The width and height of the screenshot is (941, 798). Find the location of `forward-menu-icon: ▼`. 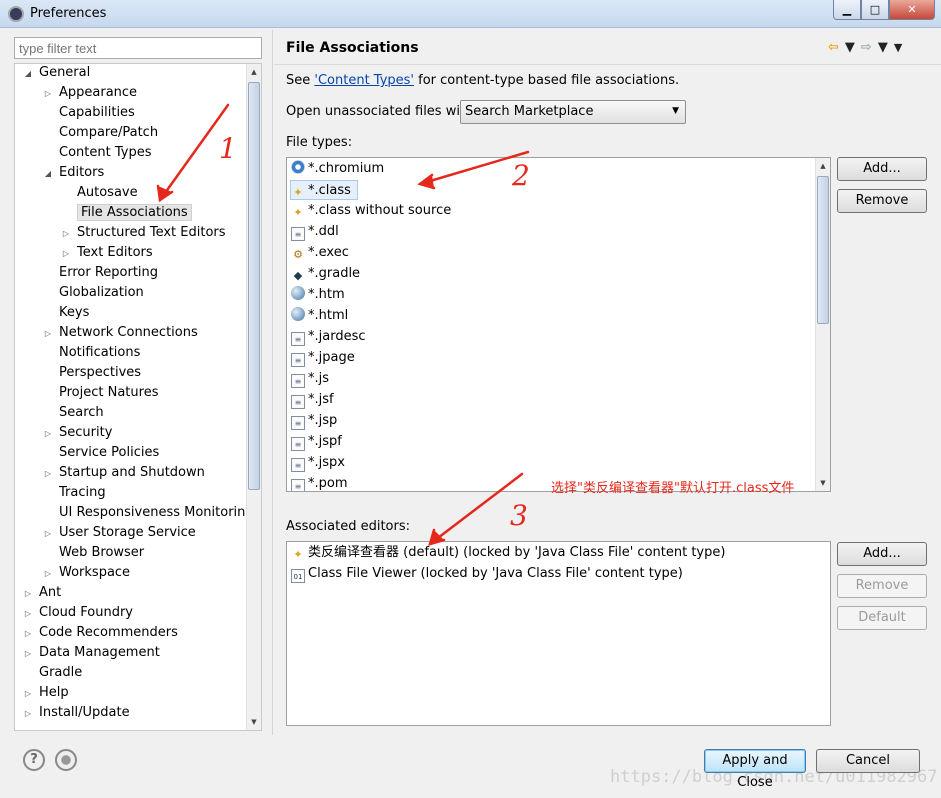

forward-menu-icon: ▼ is located at coordinates (883, 47).